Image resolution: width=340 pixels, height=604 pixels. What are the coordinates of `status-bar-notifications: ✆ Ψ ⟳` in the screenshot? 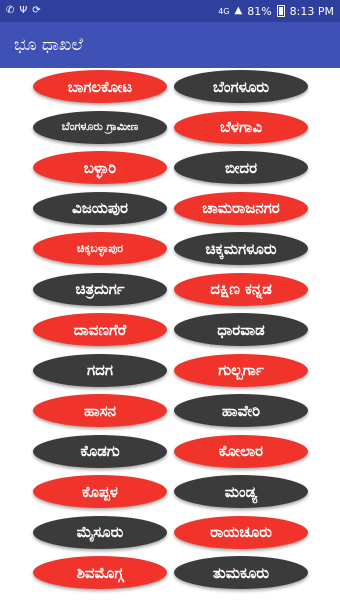 It's located at (23, 11).